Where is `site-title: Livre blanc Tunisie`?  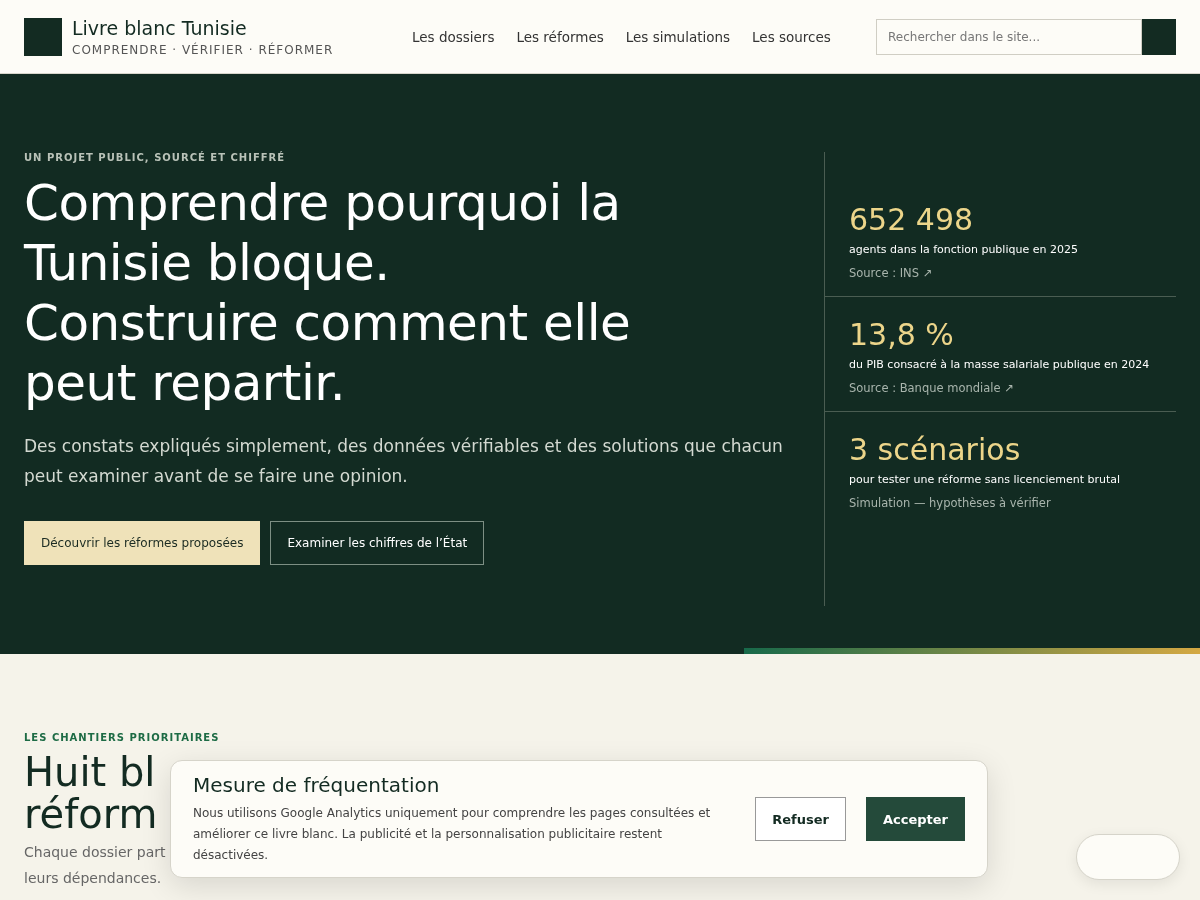 site-title: Livre blanc Tunisie is located at coordinates (160, 27).